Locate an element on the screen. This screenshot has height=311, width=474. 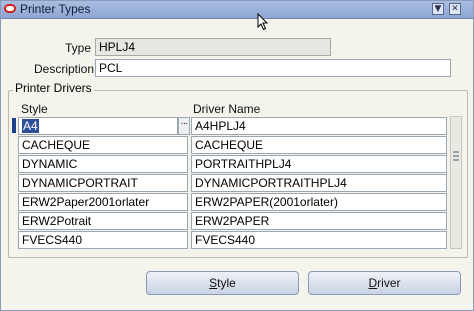
vertical-scrollbar is located at coordinates (456, 182).